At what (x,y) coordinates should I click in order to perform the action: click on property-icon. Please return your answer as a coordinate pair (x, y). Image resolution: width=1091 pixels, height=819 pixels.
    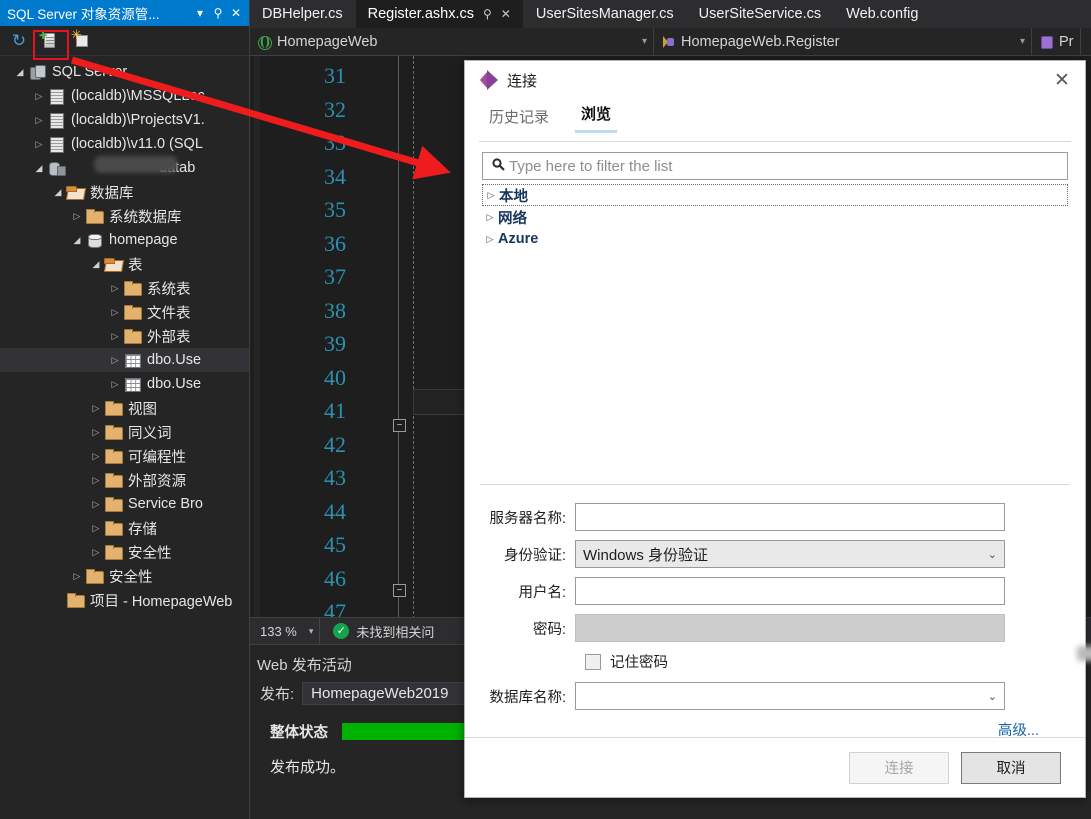
    Looking at the image, I should click on (1046, 42).